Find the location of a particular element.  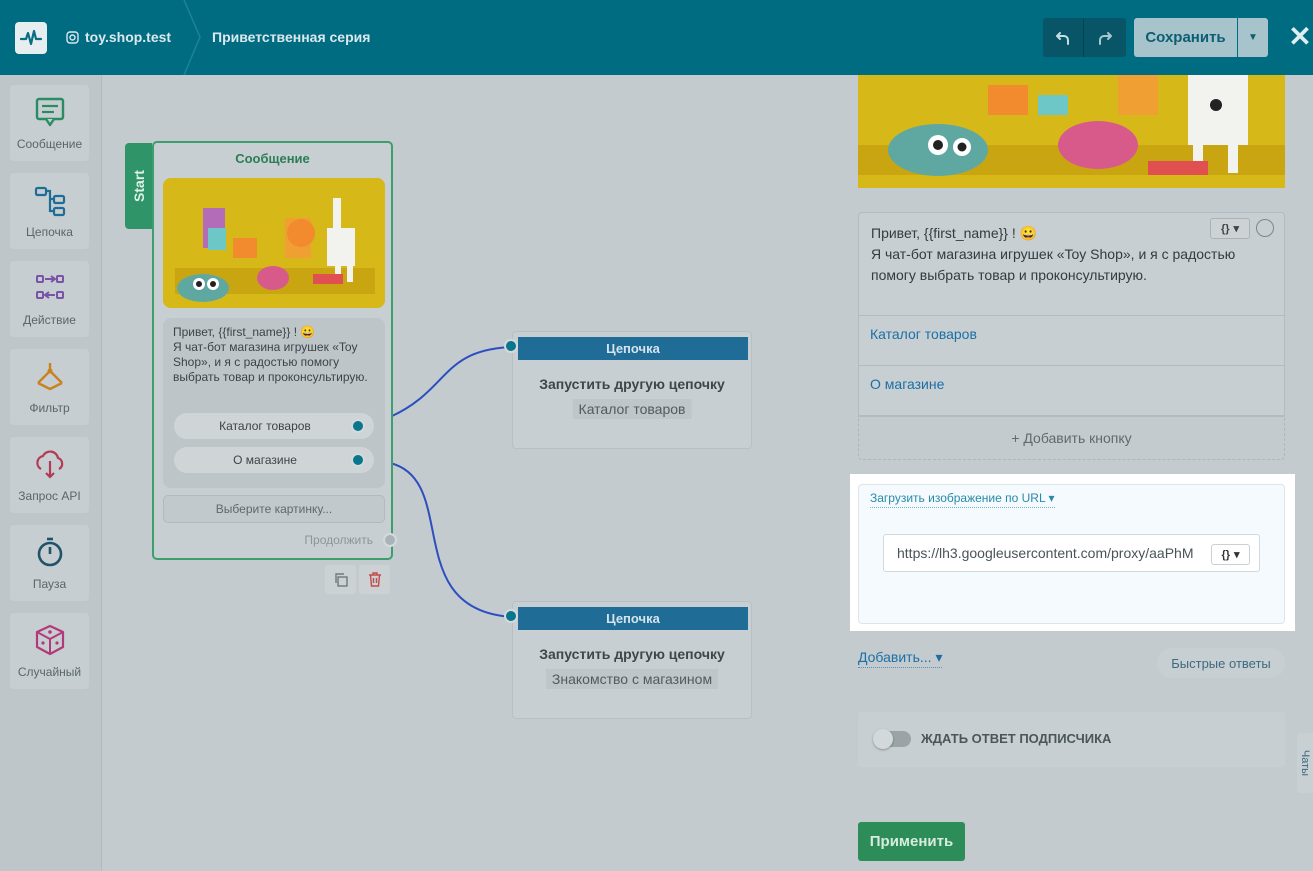

tool-label: Сообщение is located at coordinates (49, 144).